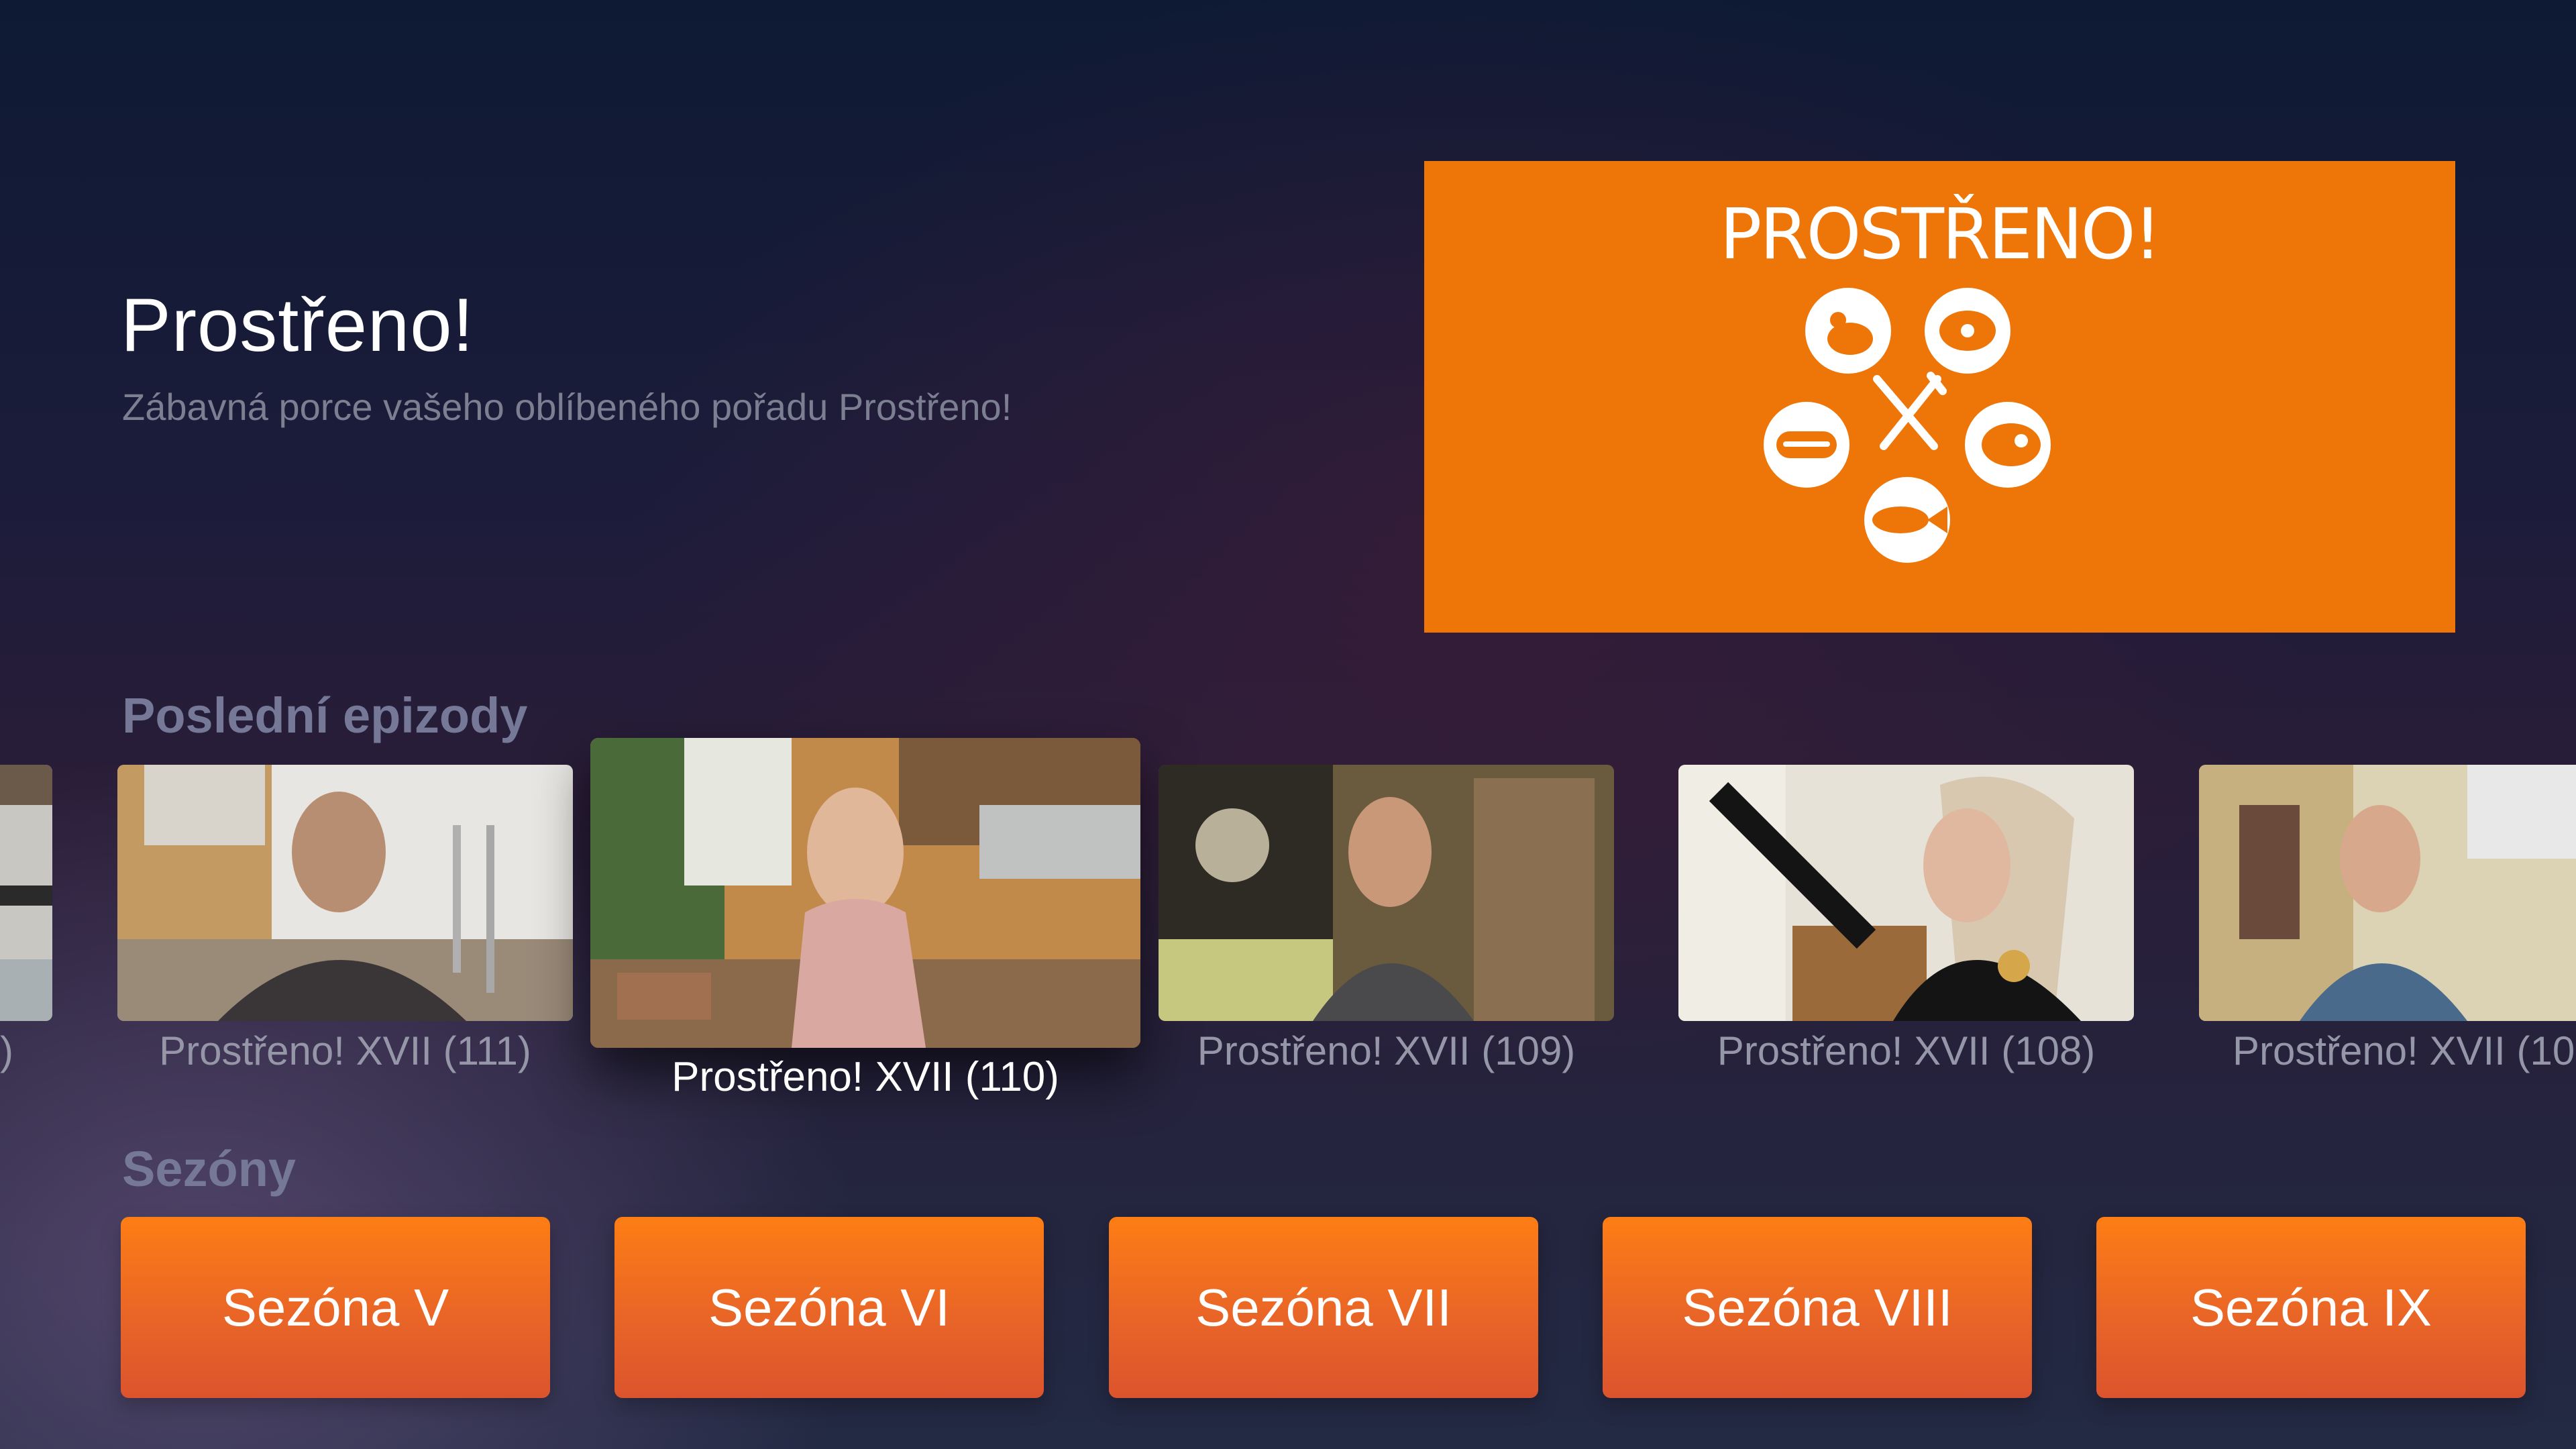 The image size is (2576, 1449). I want to click on season-button-vii: Sezóna VII, so click(1323, 1307).